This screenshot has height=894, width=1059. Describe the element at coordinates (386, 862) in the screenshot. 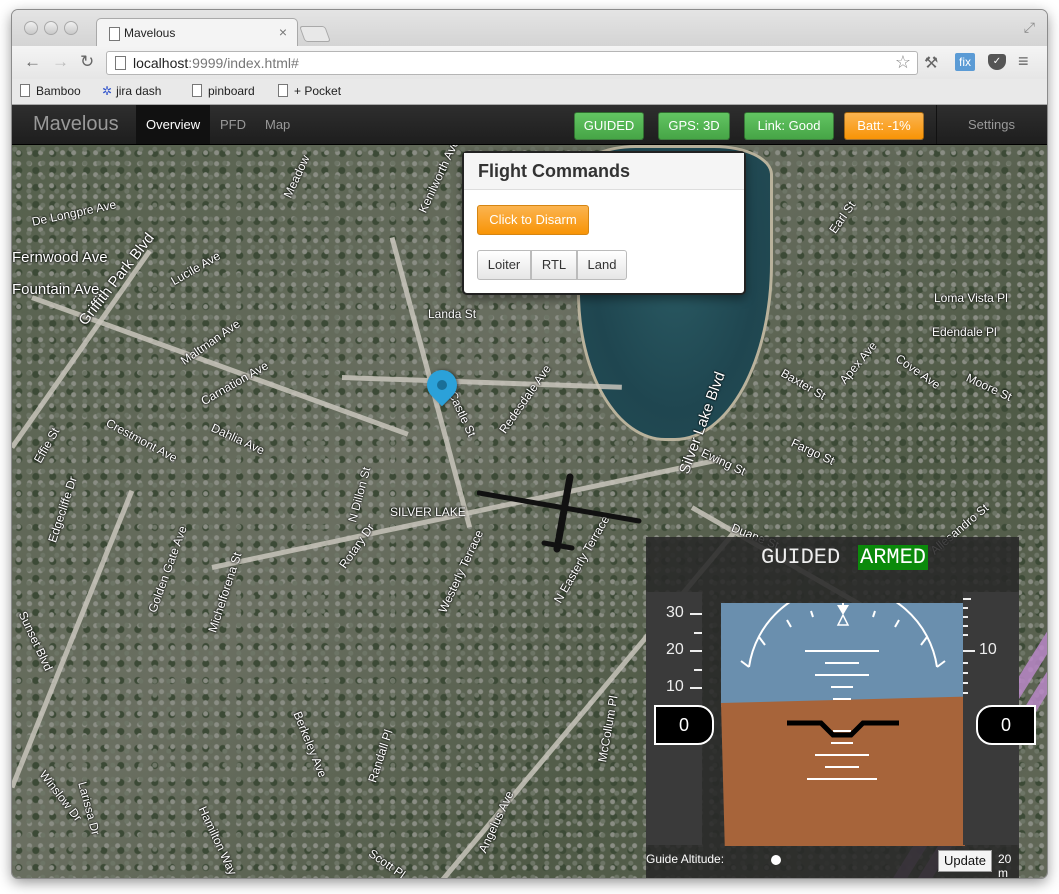

I see `street-label: Scott Pl` at that location.